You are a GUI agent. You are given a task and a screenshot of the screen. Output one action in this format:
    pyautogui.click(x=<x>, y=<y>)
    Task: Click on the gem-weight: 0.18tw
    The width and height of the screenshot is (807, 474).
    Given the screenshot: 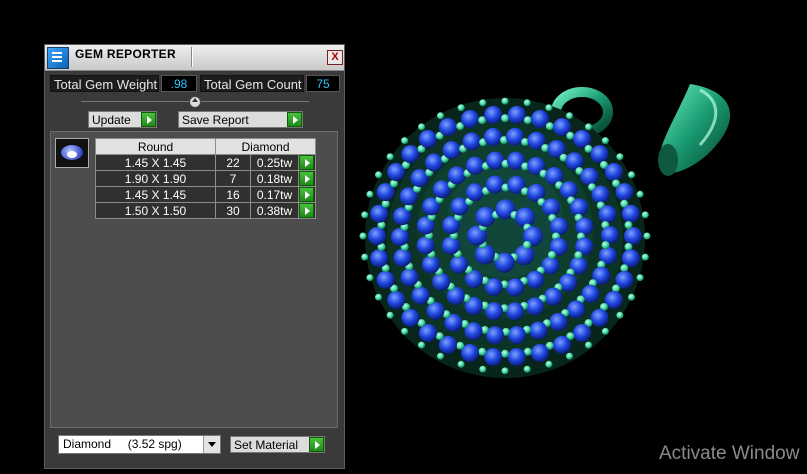 What is the action you would take?
    pyautogui.click(x=274, y=178)
    